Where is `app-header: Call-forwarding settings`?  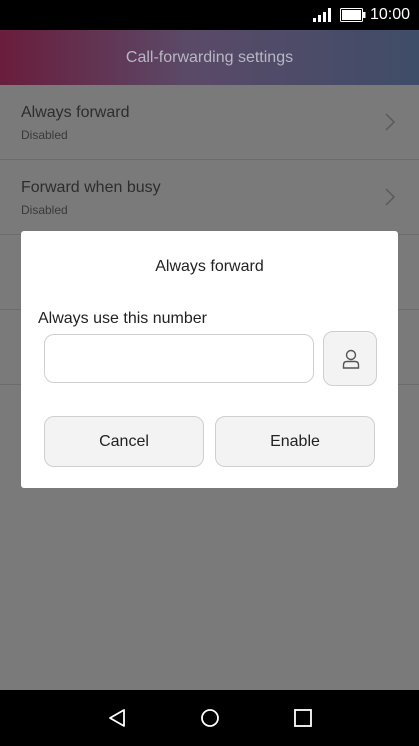 app-header: Call-forwarding settings is located at coordinates (209, 57).